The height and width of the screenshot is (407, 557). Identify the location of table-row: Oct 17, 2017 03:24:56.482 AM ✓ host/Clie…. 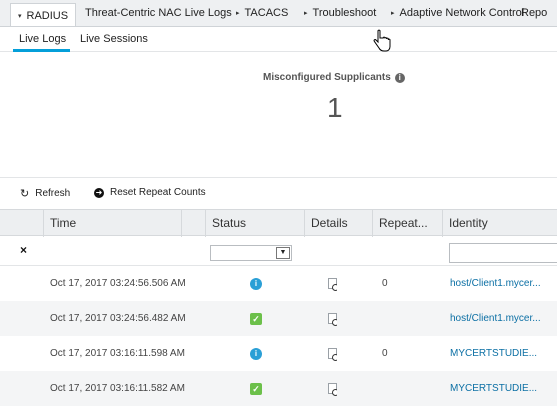
(278, 318).